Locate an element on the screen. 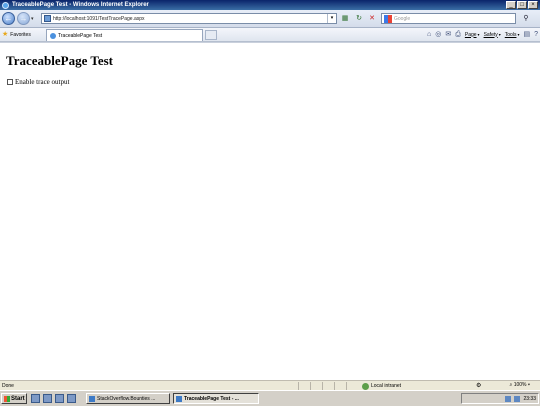  zoom-level: 100% is located at coordinates (520, 385).